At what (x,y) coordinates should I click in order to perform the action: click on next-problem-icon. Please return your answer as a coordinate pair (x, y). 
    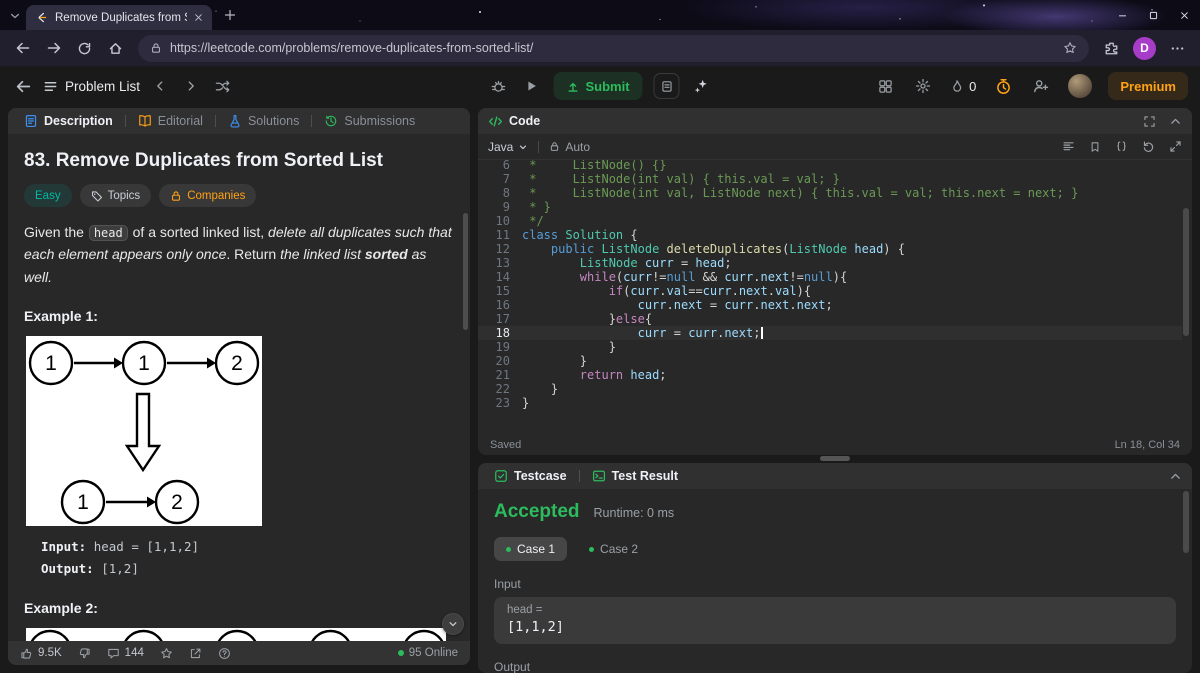
    Looking at the image, I should click on (191, 86).